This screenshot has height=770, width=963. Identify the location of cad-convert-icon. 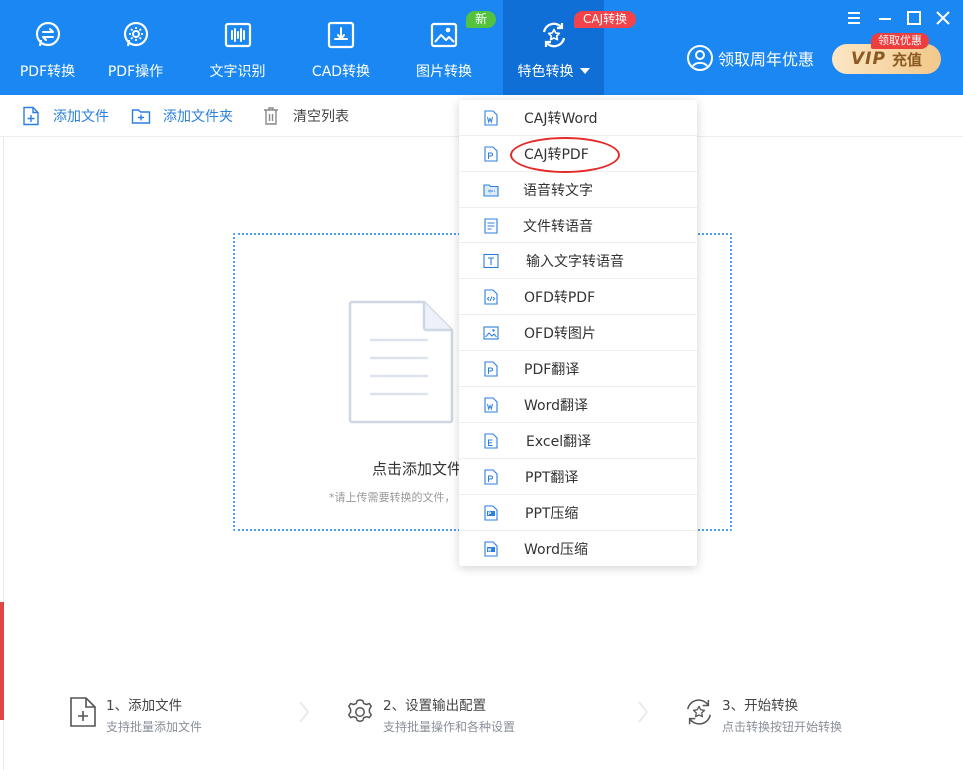
(341, 35).